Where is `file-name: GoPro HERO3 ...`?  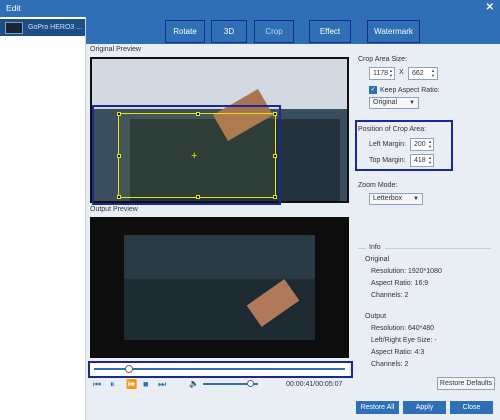 file-name: GoPro HERO3 ... is located at coordinates (55, 27).